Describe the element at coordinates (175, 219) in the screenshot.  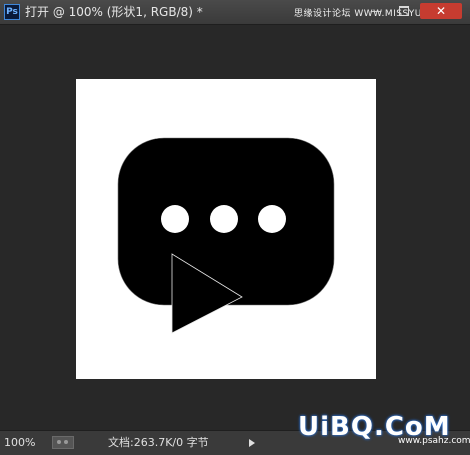
I see `dot-left` at that location.